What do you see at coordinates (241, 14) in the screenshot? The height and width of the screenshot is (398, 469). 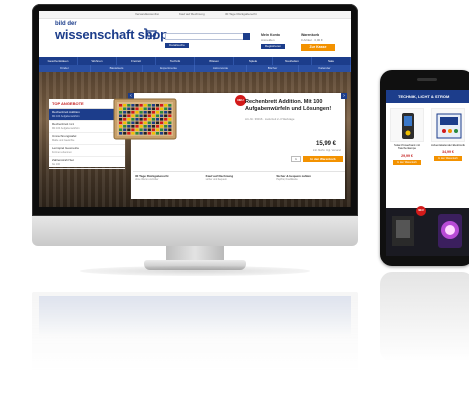 I see `topbar-item: 30 Tage Rückgaberecht` at bounding box center [241, 14].